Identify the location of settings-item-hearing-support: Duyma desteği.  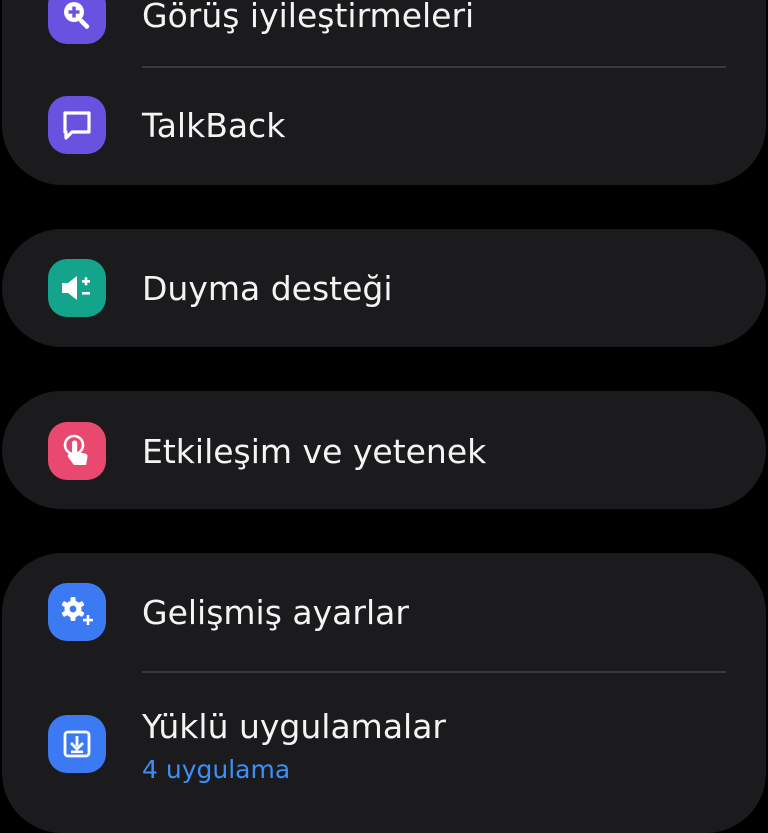
(384, 287).